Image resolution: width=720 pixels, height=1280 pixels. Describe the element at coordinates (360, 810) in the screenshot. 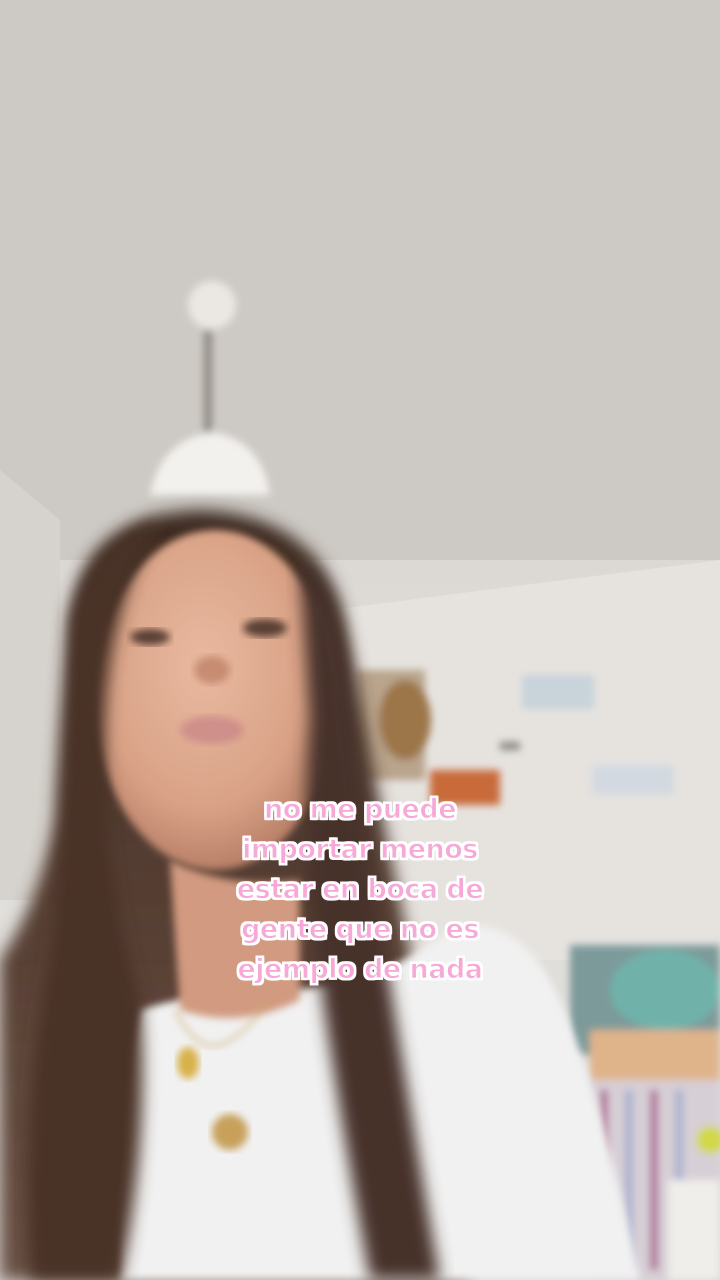

I see `caption-line-1: no me puede` at that location.